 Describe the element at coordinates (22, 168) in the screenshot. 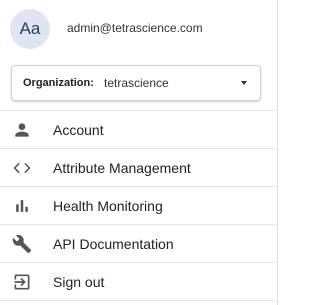

I see `code-brackets-icon` at that location.